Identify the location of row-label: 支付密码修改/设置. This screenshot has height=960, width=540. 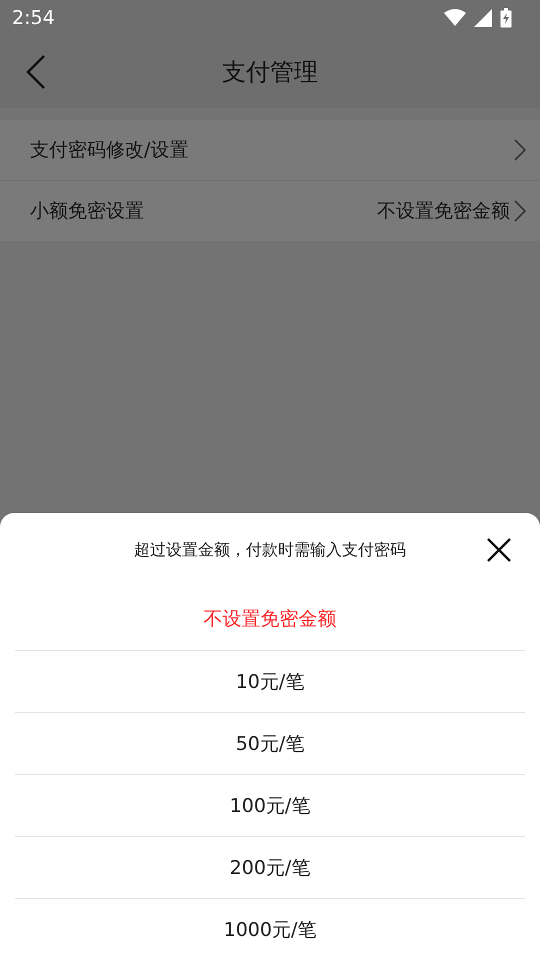
(110, 150).